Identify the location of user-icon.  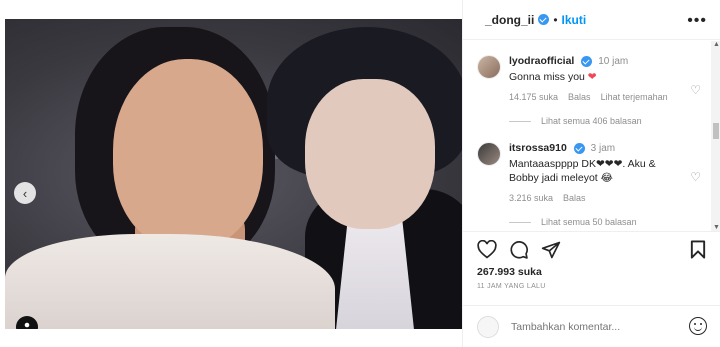
(27, 325).